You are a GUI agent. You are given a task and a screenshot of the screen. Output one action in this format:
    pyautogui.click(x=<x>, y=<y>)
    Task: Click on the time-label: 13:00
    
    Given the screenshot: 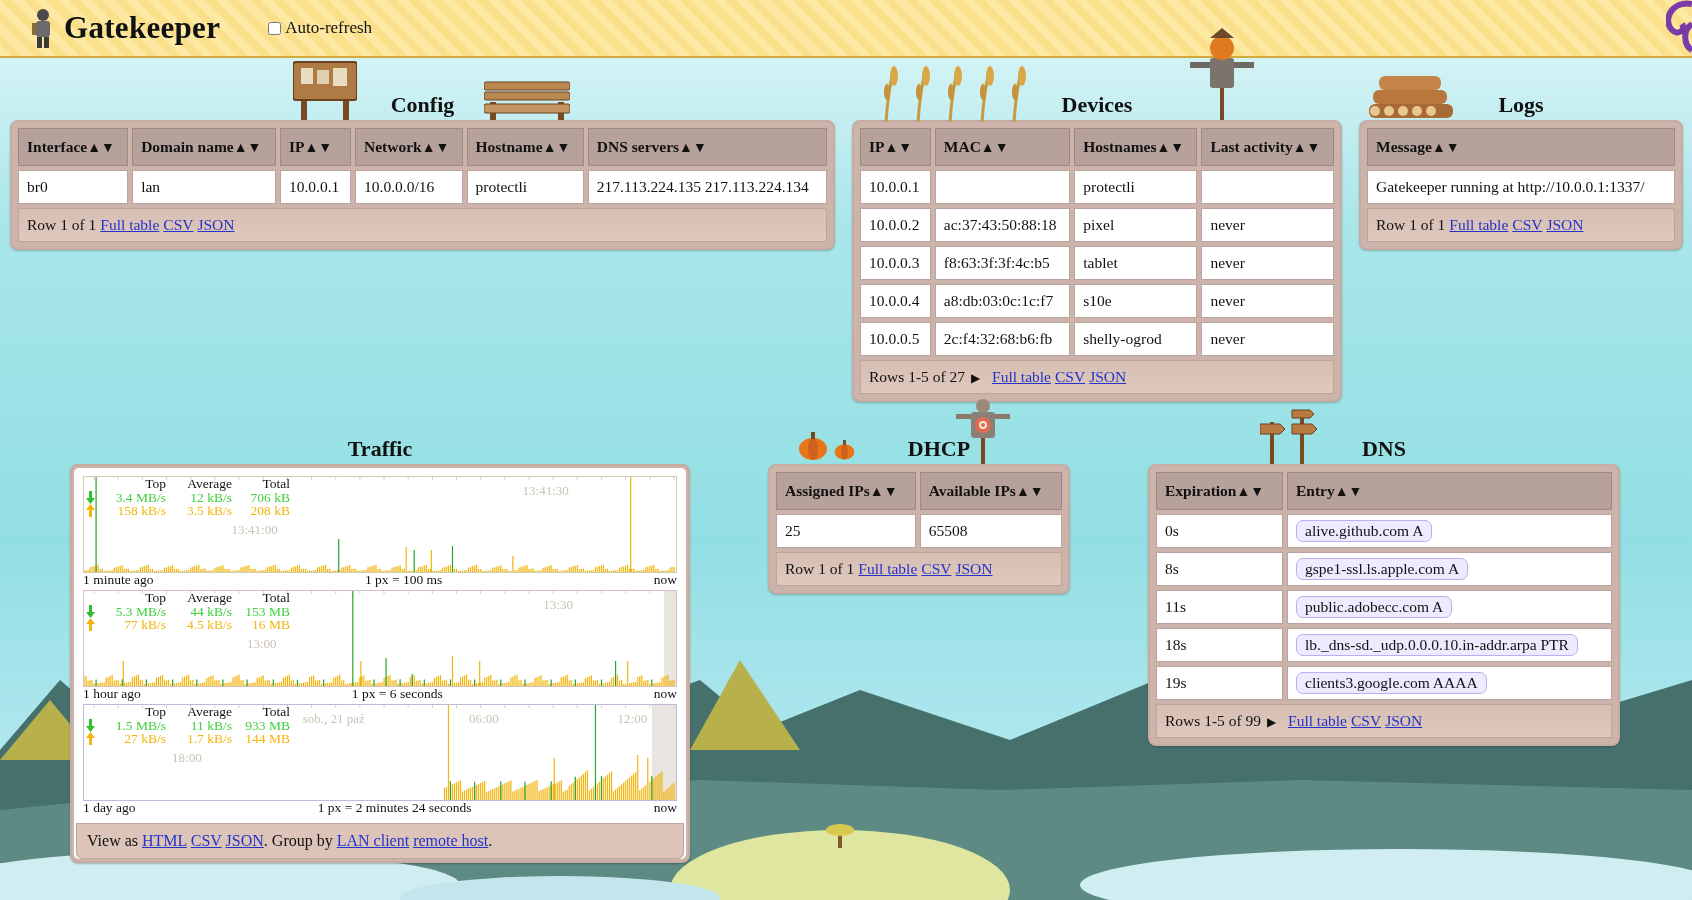 What is the action you would take?
    pyautogui.click(x=261, y=644)
    